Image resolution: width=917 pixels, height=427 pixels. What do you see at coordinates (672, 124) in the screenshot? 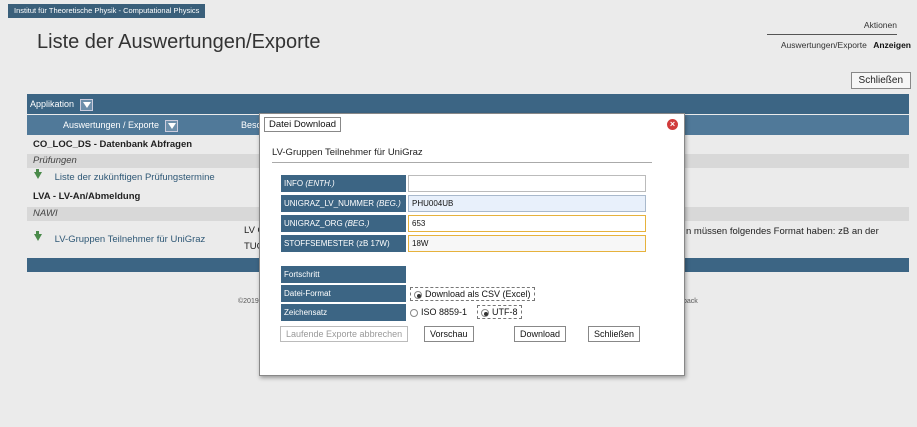
I see `close-icon: ×` at bounding box center [672, 124].